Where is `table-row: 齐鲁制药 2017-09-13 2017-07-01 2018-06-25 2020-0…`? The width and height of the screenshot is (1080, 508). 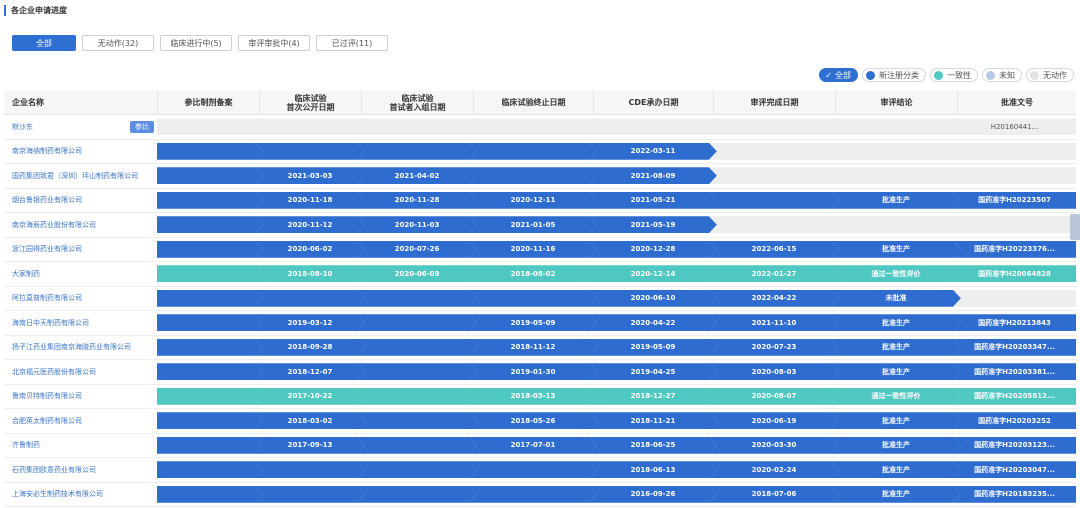 table-row: 齐鲁制药 2017-09-13 2017-07-01 2018-06-25 2020-0… is located at coordinates (540, 446).